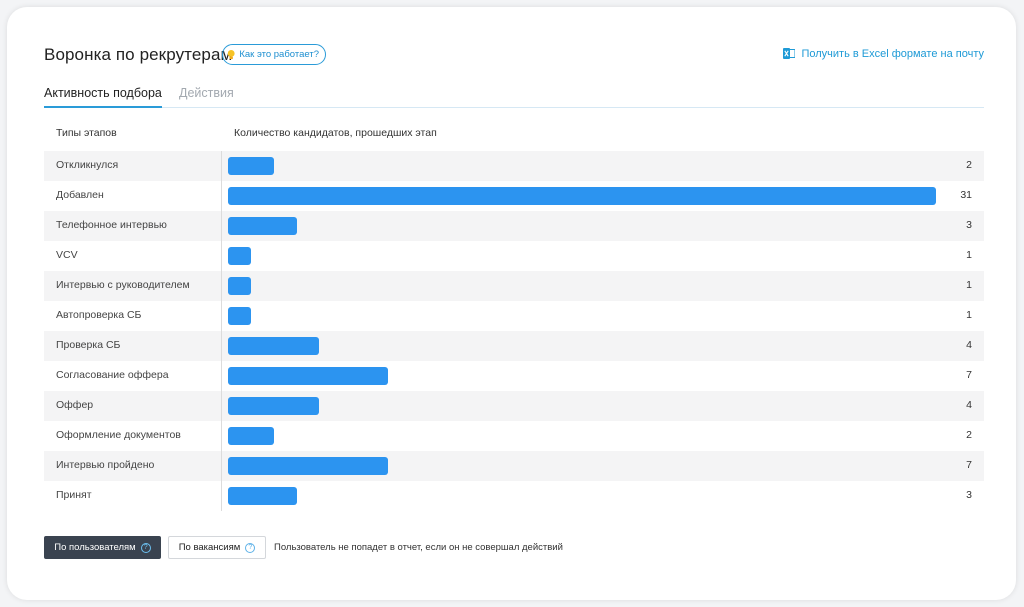 This screenshot has height=607, width=1024. Describe the element at coordinates (123, 285) in the screenshot. I see `category-label: Интервью с руководителем` at that location.